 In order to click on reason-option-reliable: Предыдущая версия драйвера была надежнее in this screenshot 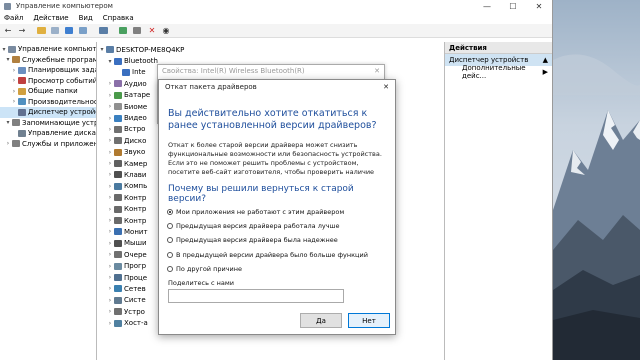, I will do `click(267, 240)`.